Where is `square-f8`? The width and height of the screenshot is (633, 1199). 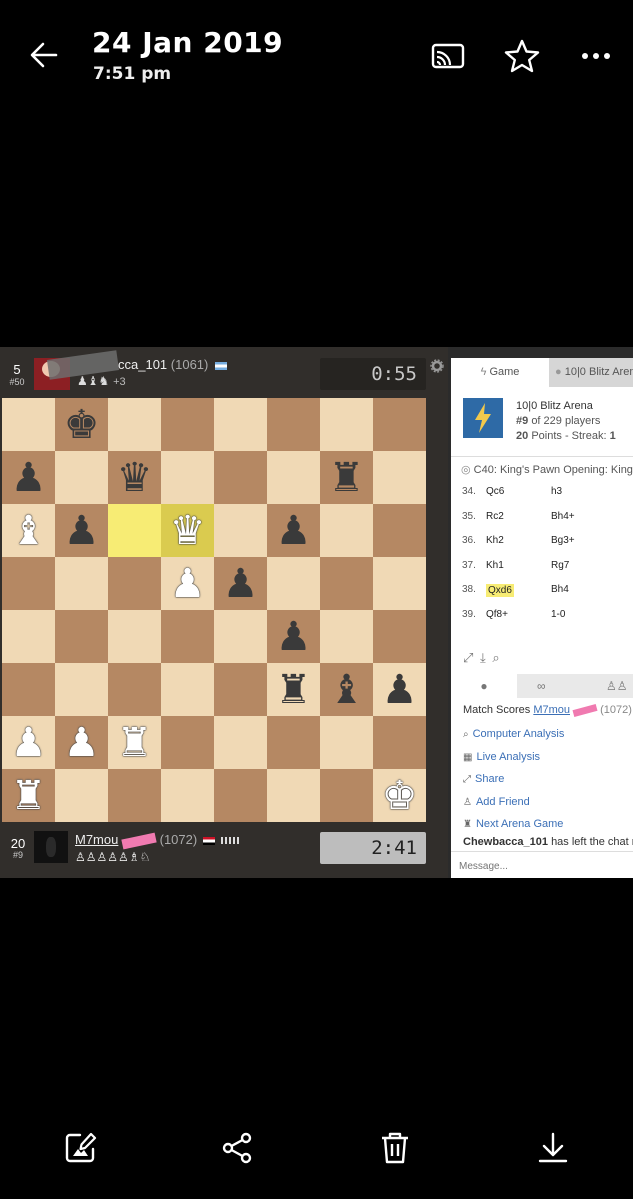
square-f8 is located at coordinates (293, 424).